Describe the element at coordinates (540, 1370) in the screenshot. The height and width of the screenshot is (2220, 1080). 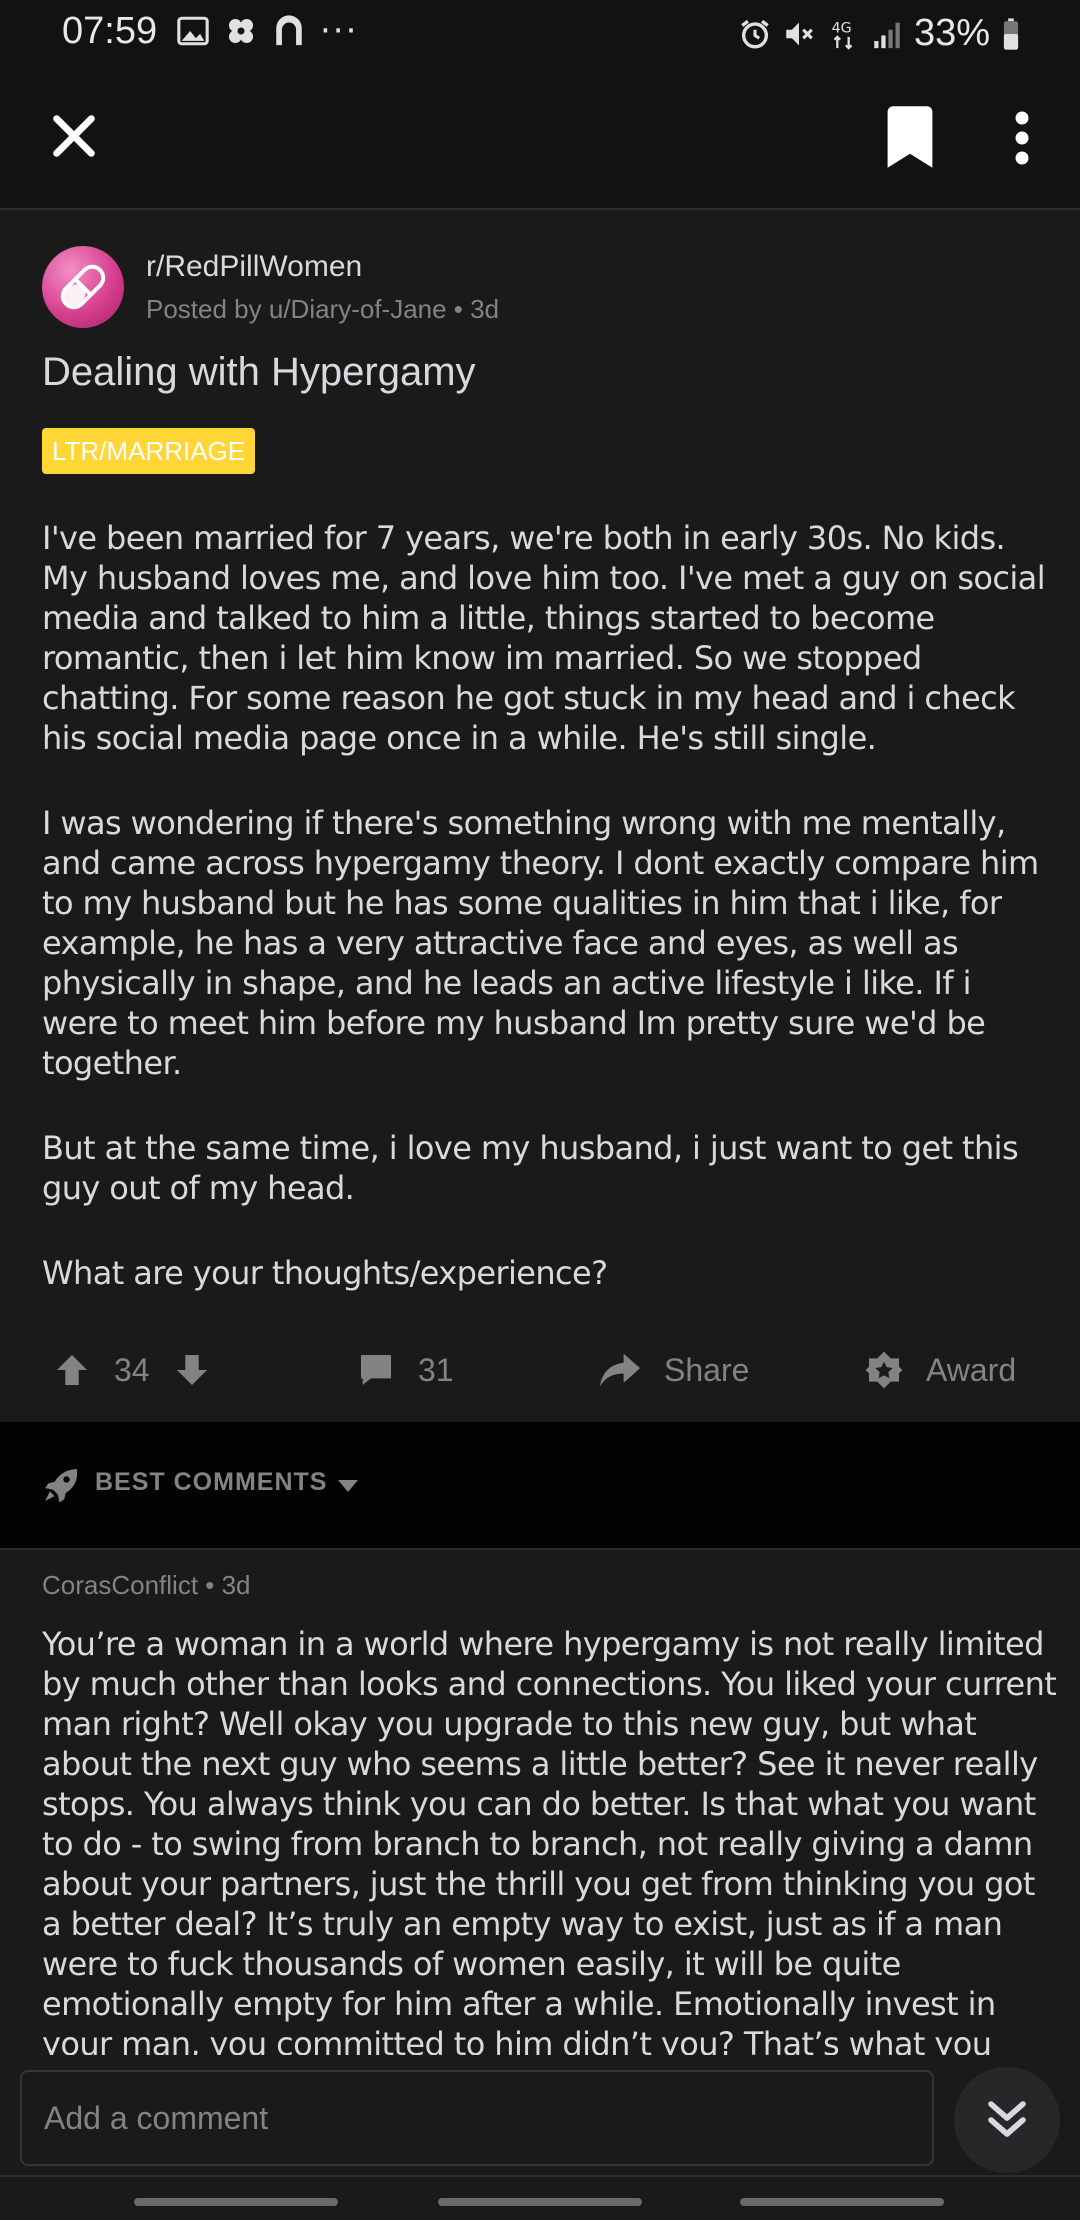
I see `post-actions: 34 31 Share Award` at that location.